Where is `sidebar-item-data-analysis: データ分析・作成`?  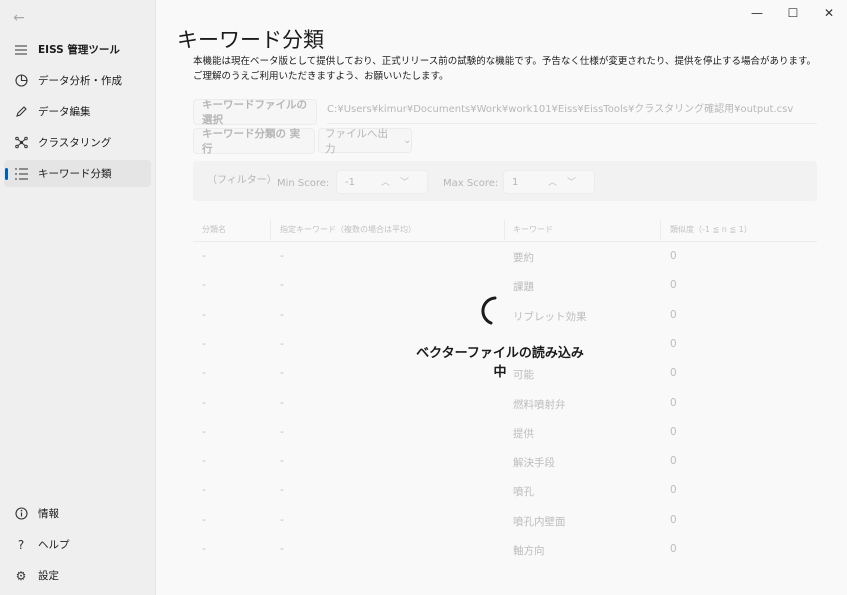 sidebar-item-data-analysis: データ分析・作成 is located at coordinates (77, 80).